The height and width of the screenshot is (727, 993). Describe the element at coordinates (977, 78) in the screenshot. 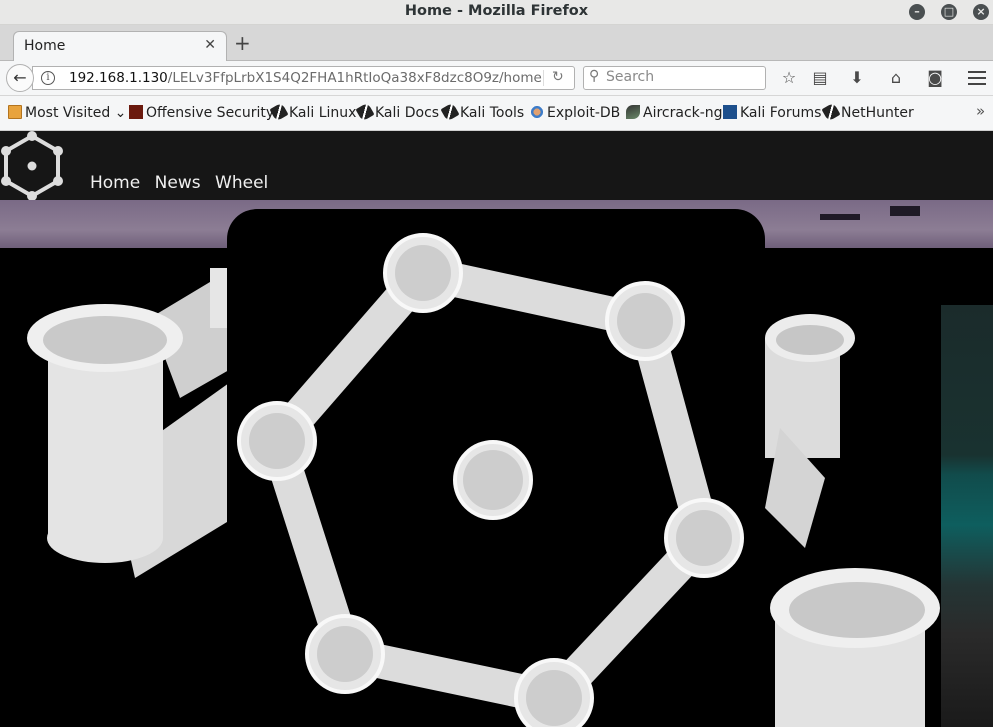

I see `hamburger-menu-icon` at that location.